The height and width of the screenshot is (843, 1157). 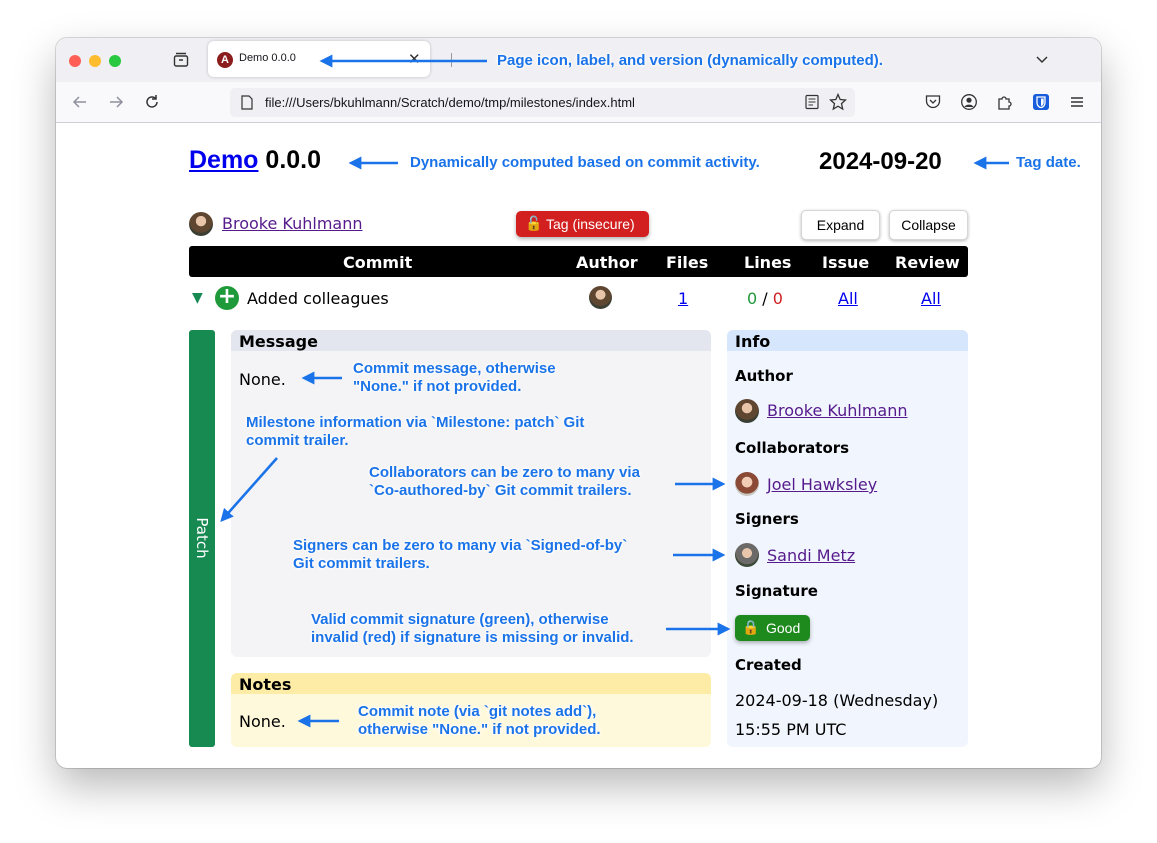 I want to click on tab-title: Demo 0.0.0, so click(x=267, y=58).